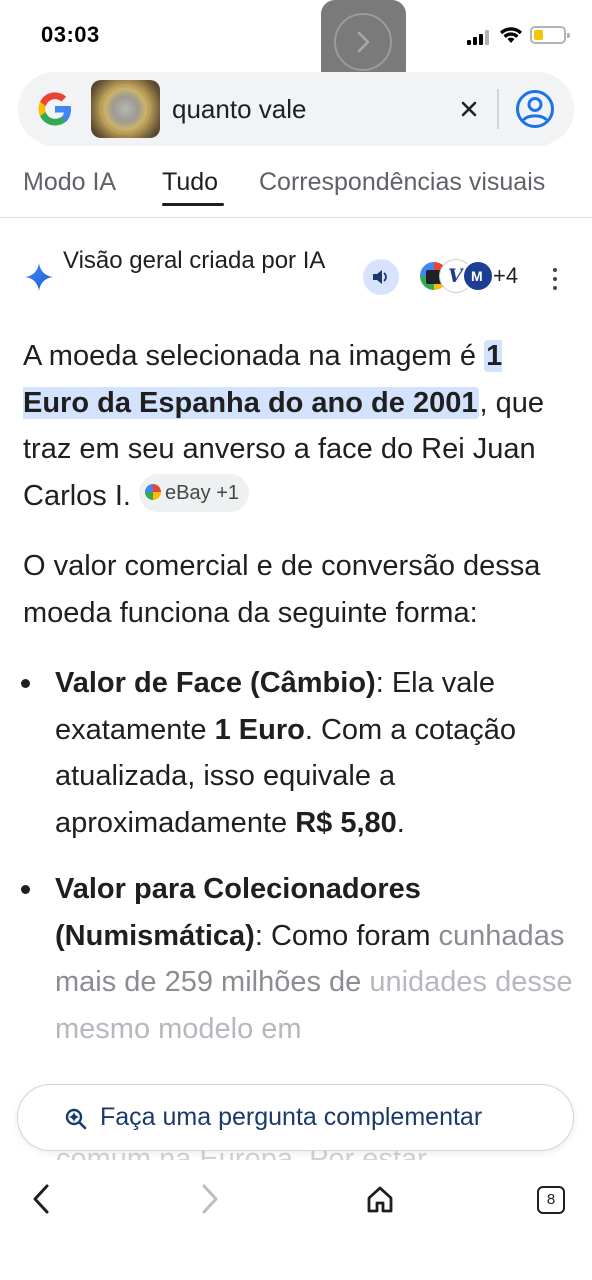 This screenshot has width=592, height=1280. I want to click on home-icon, so click(380, 1199).